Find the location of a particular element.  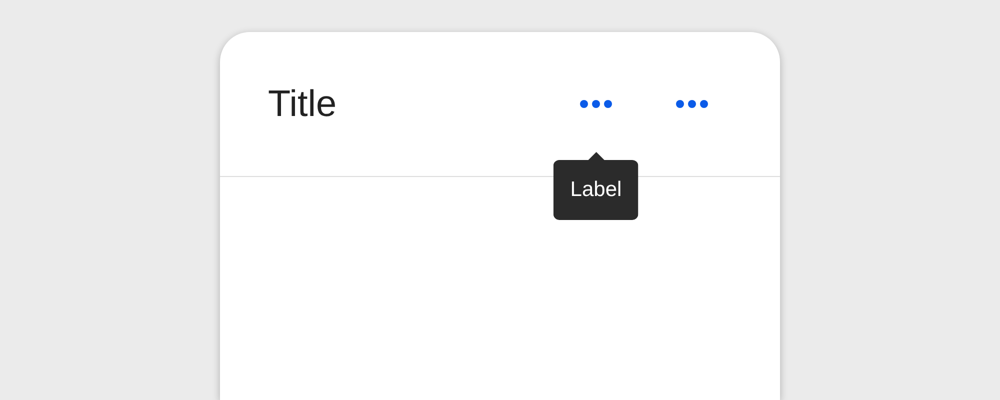

tooltip: Label is located at coordinates (596, 186).